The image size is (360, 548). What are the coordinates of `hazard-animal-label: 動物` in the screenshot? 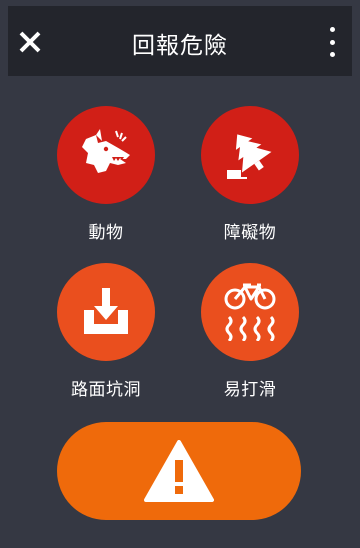 It's located at (106, 233).